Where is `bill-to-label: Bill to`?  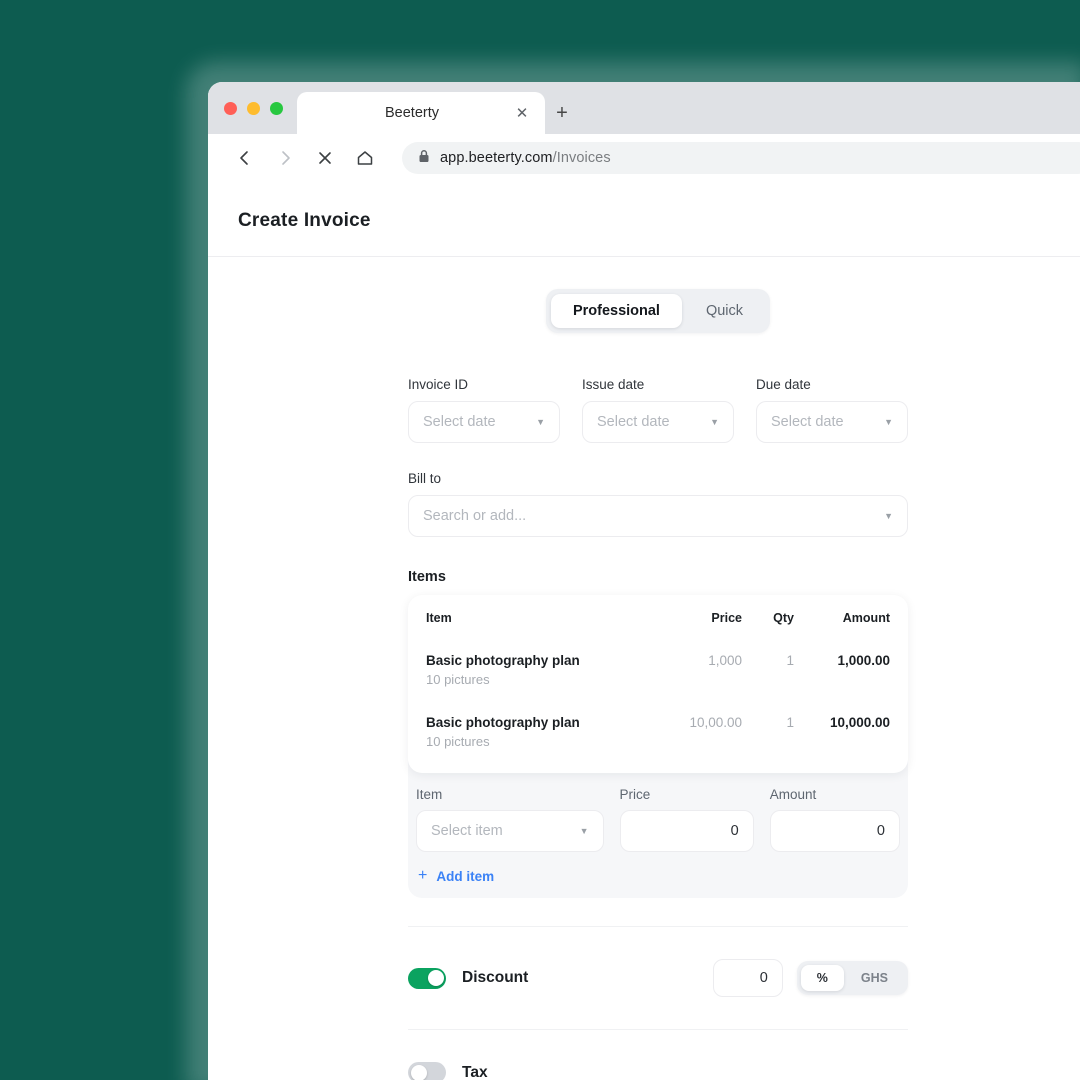
bill-to-label: Bill to is located at coordinates (425, 478).